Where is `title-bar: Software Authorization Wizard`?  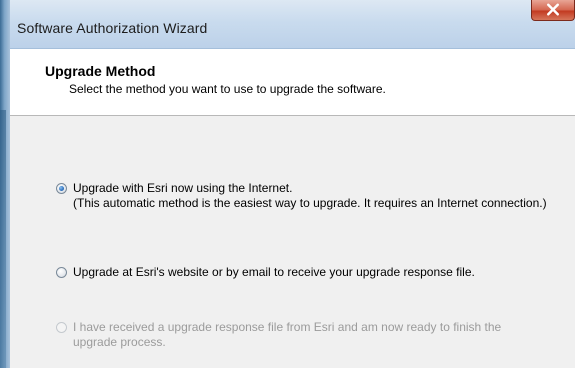 title-bar: Software Authorization Wizard is located at coordinates (292, 24).